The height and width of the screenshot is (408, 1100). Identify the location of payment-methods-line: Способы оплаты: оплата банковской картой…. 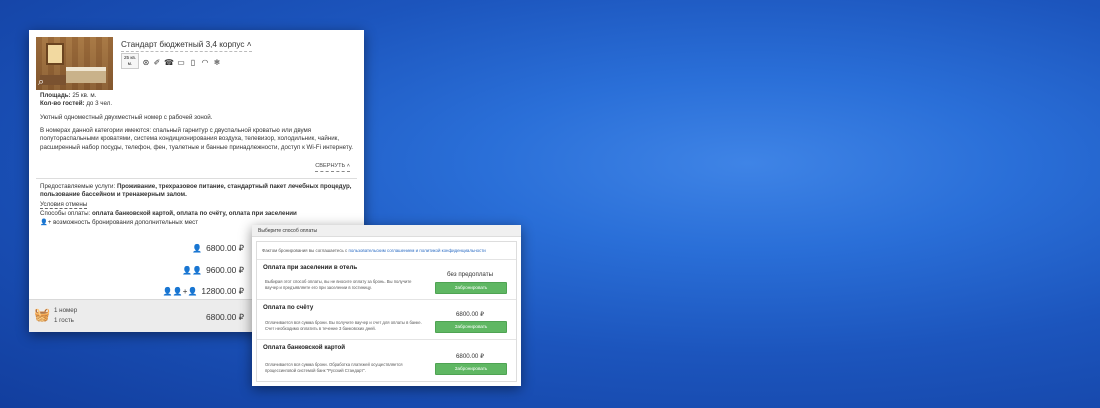
(199, 214).